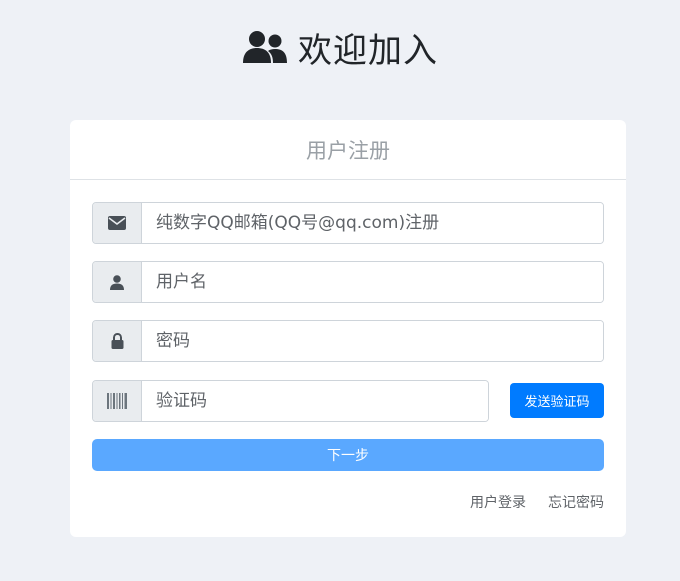  I want to click on username-input-group, so click(348, 282).